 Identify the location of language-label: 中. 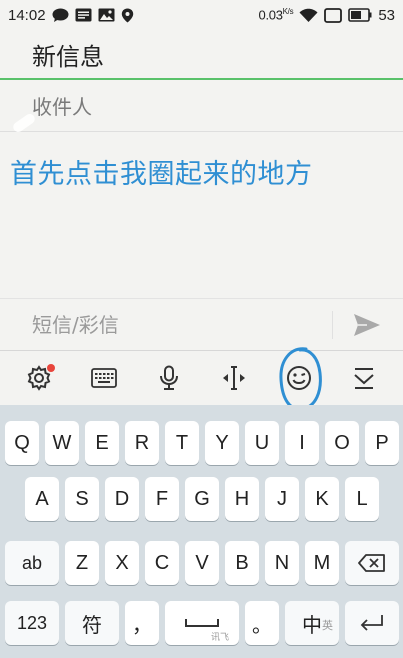
(312, 625).